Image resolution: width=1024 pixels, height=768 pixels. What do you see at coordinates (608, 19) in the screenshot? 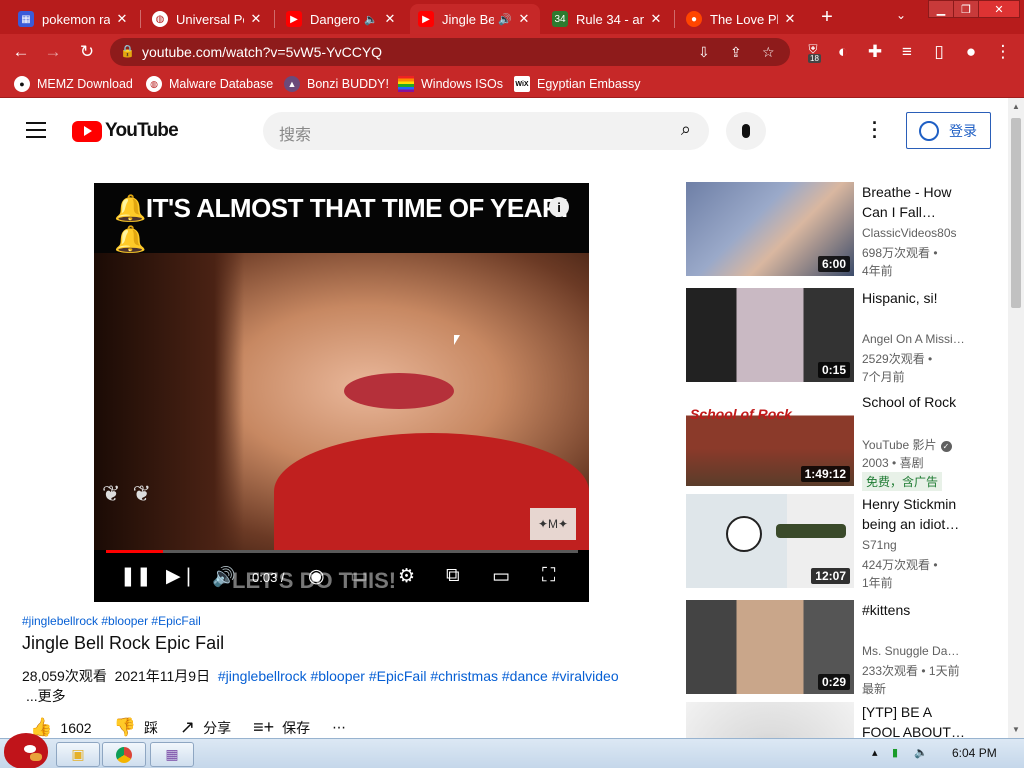
I see `tab-rule34: 34 Rule 34 - an ✕` at bounding box center [608, 19].